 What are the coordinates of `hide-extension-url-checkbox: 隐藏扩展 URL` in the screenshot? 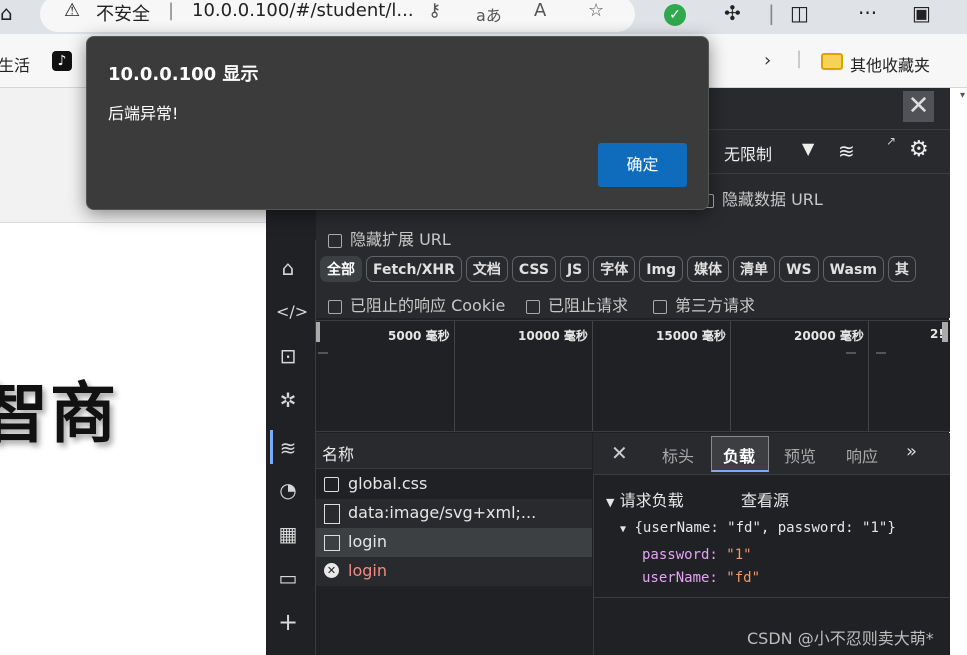 It's located at (389, 238).